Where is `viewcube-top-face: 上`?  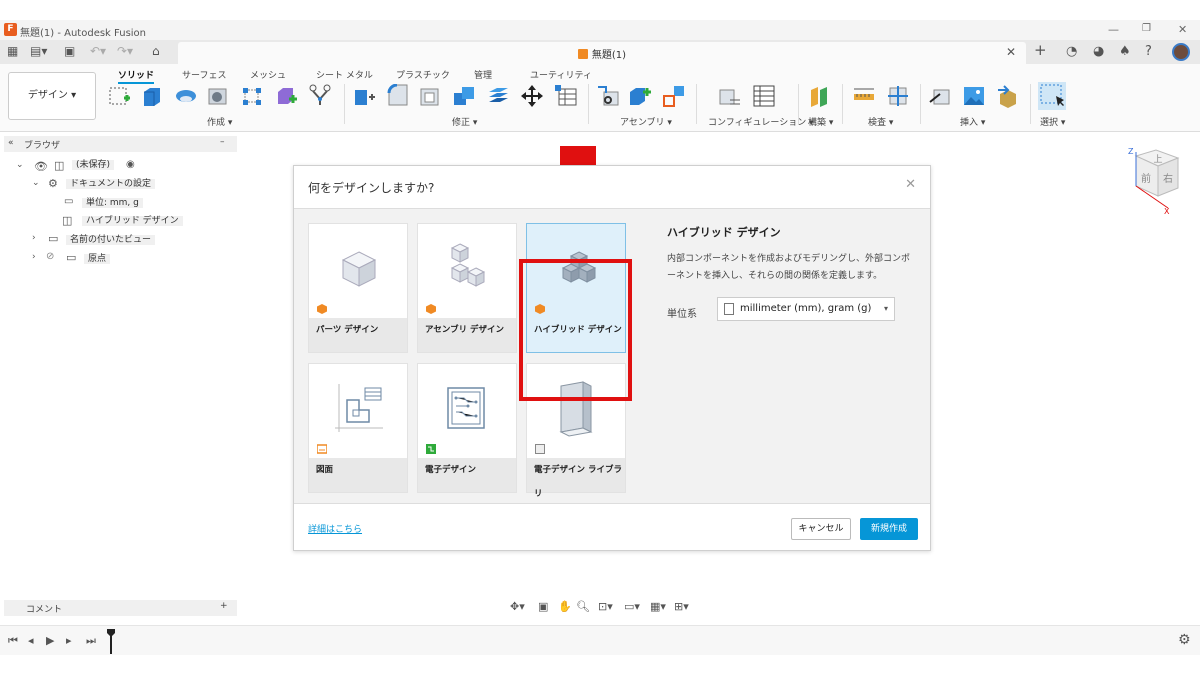 viewcube-top-face: 上 is located at coordinates (1157, 159).